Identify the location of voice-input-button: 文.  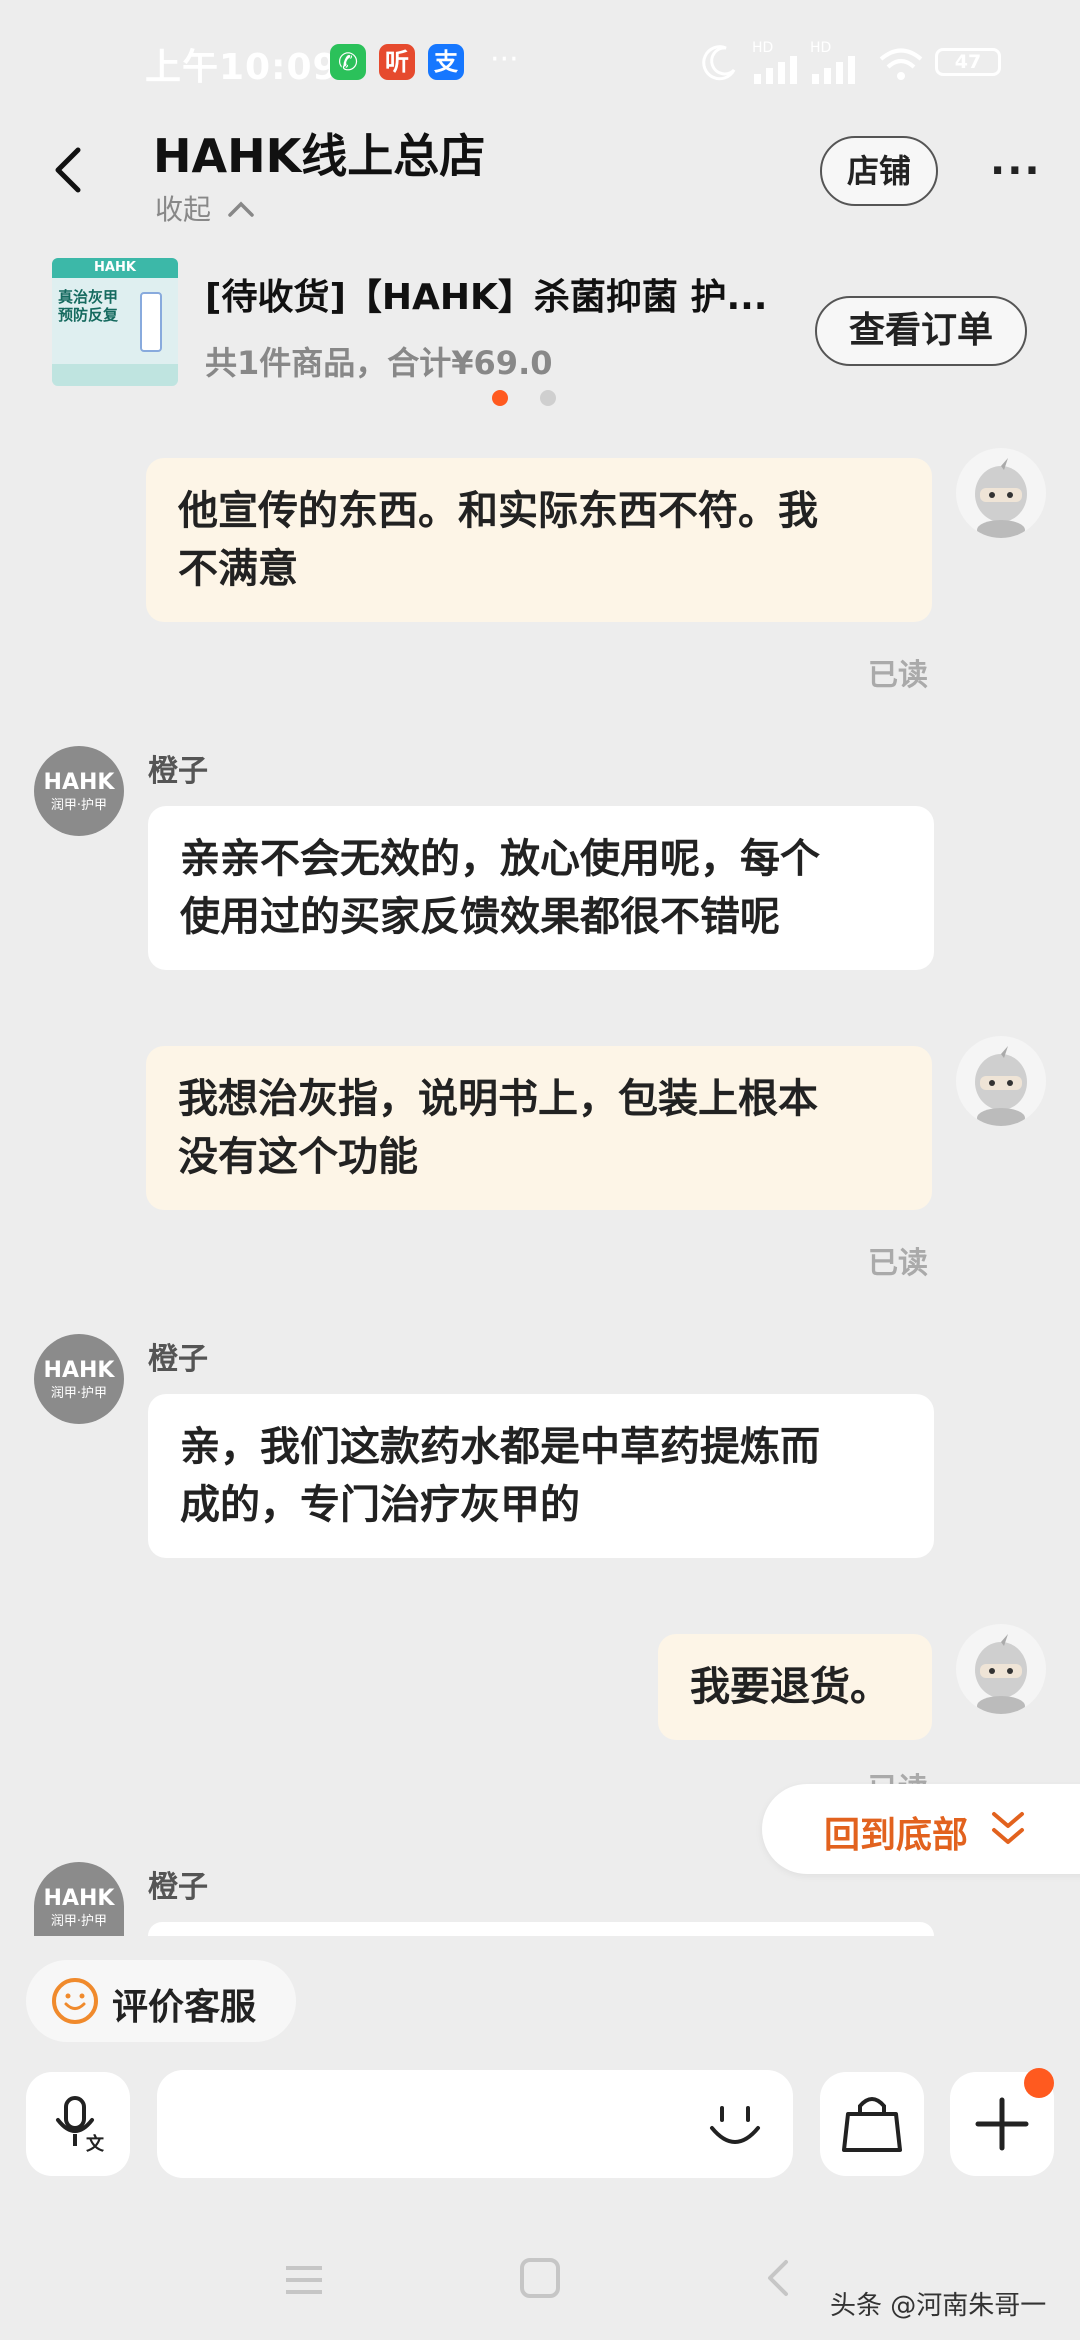
(78, 2124).